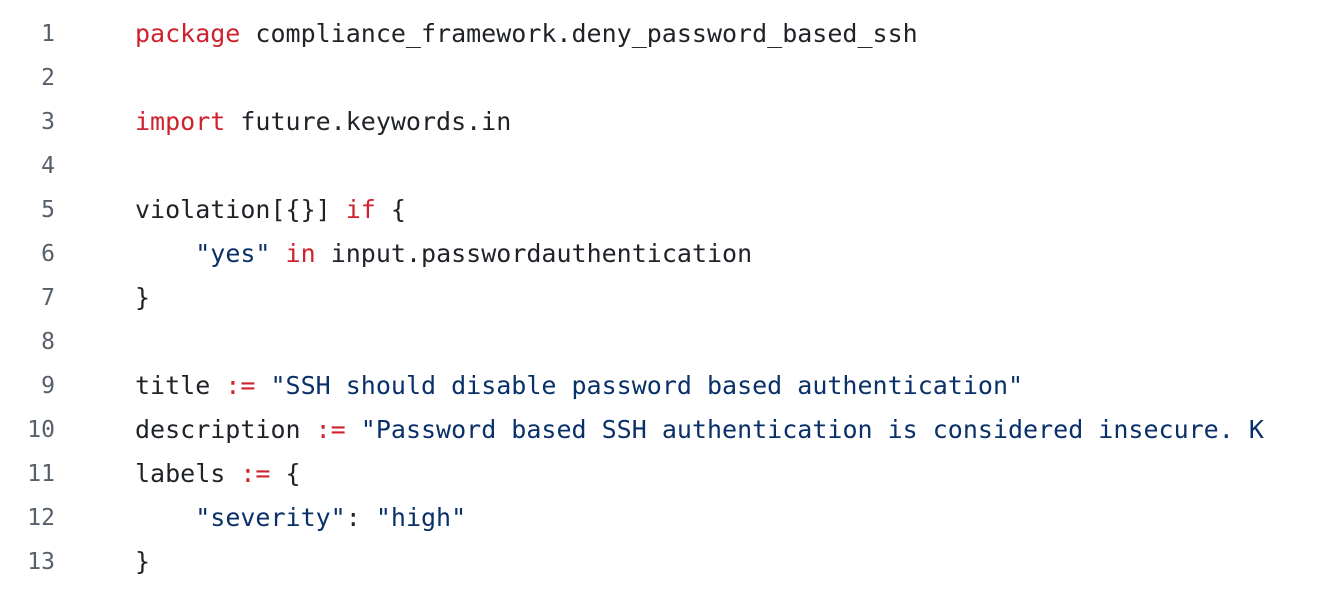 This screenshot has width=1322, height=610. I want to click on line-content: violation[{}] if {, so click(728, 210).